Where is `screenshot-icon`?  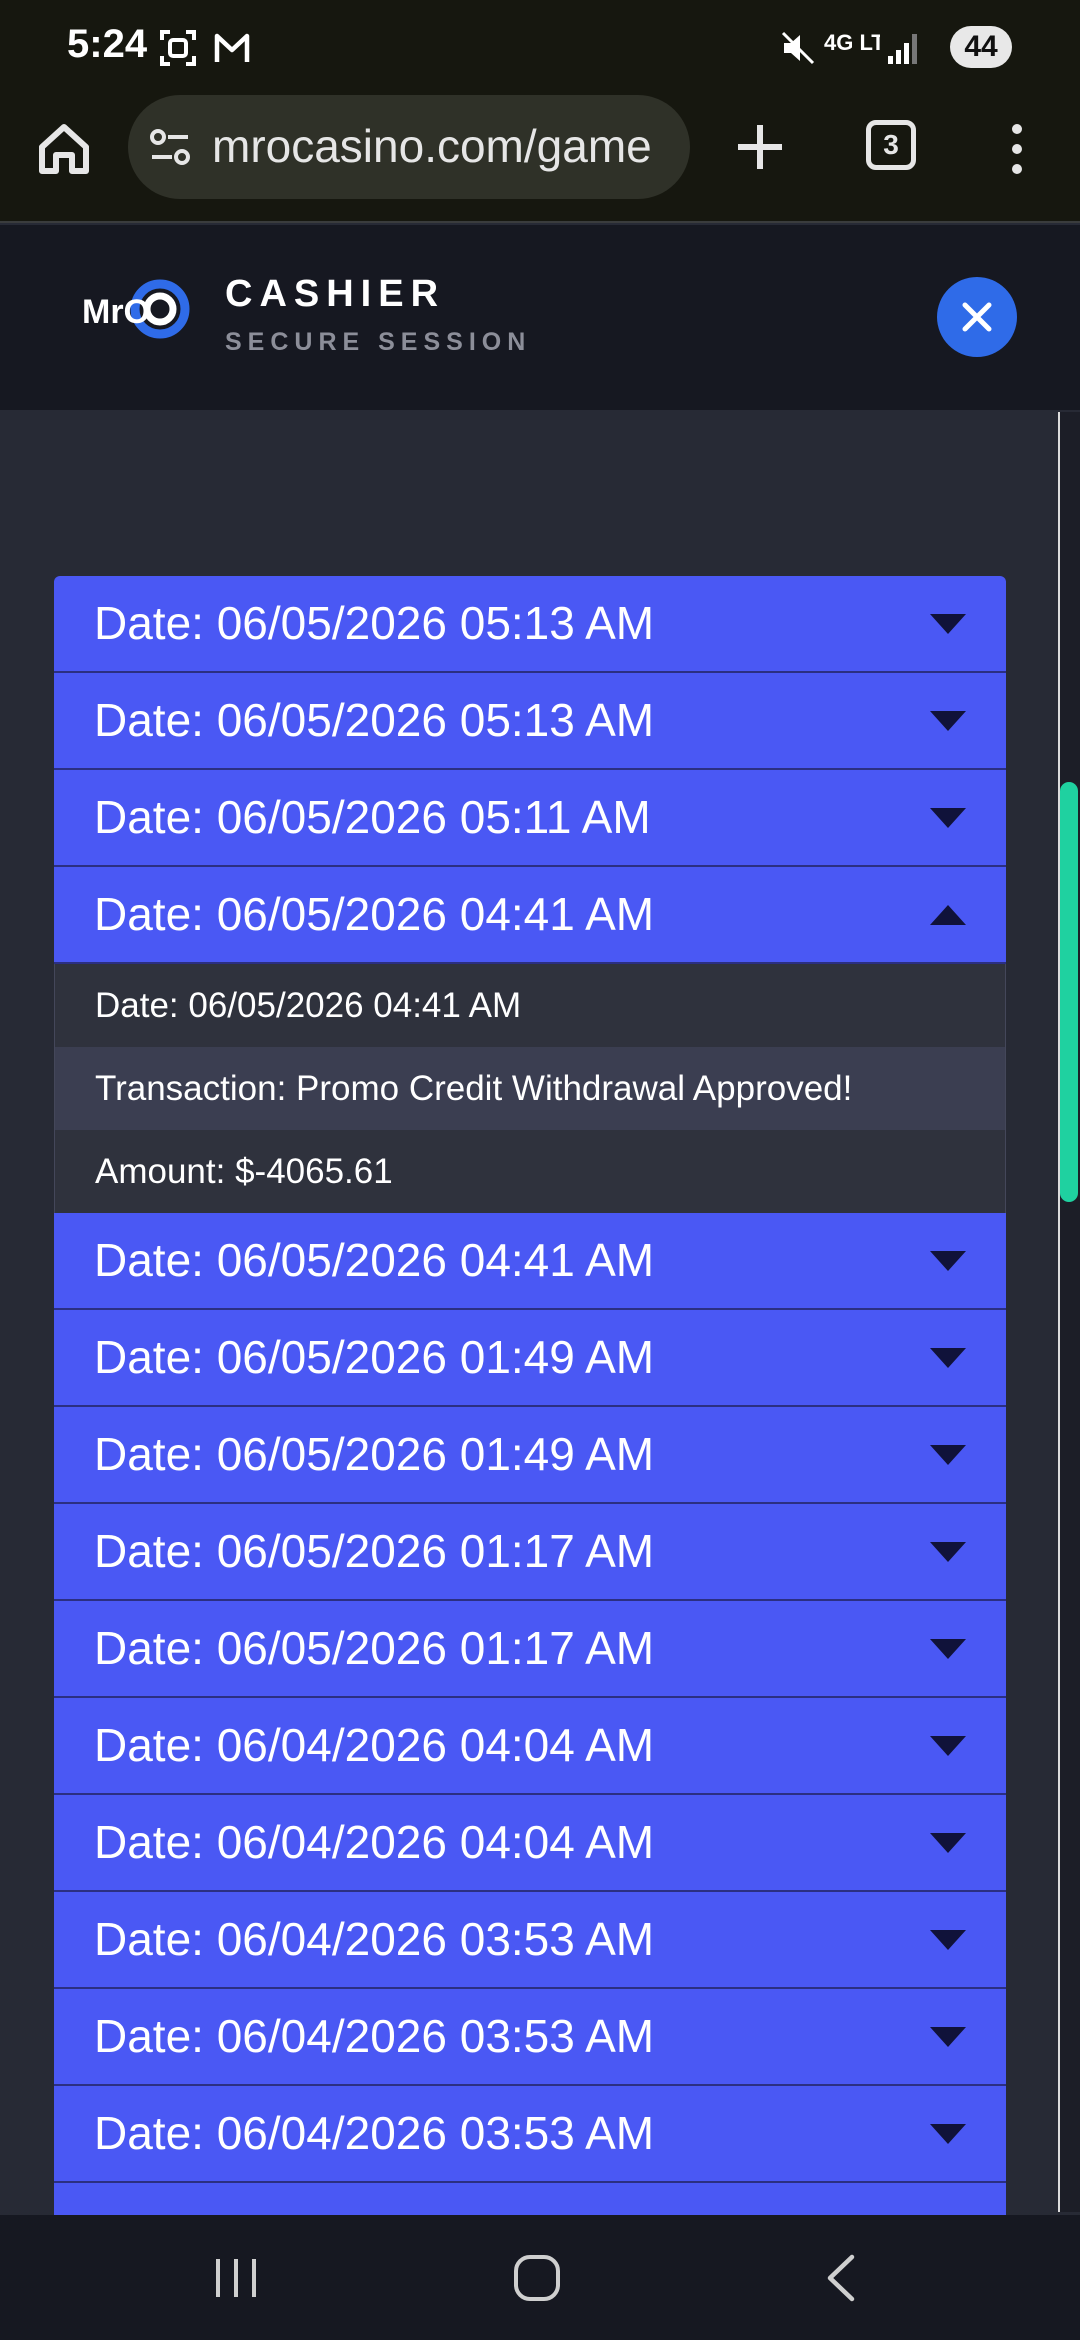 screenshot-icon is located at coordinates (178, 48).